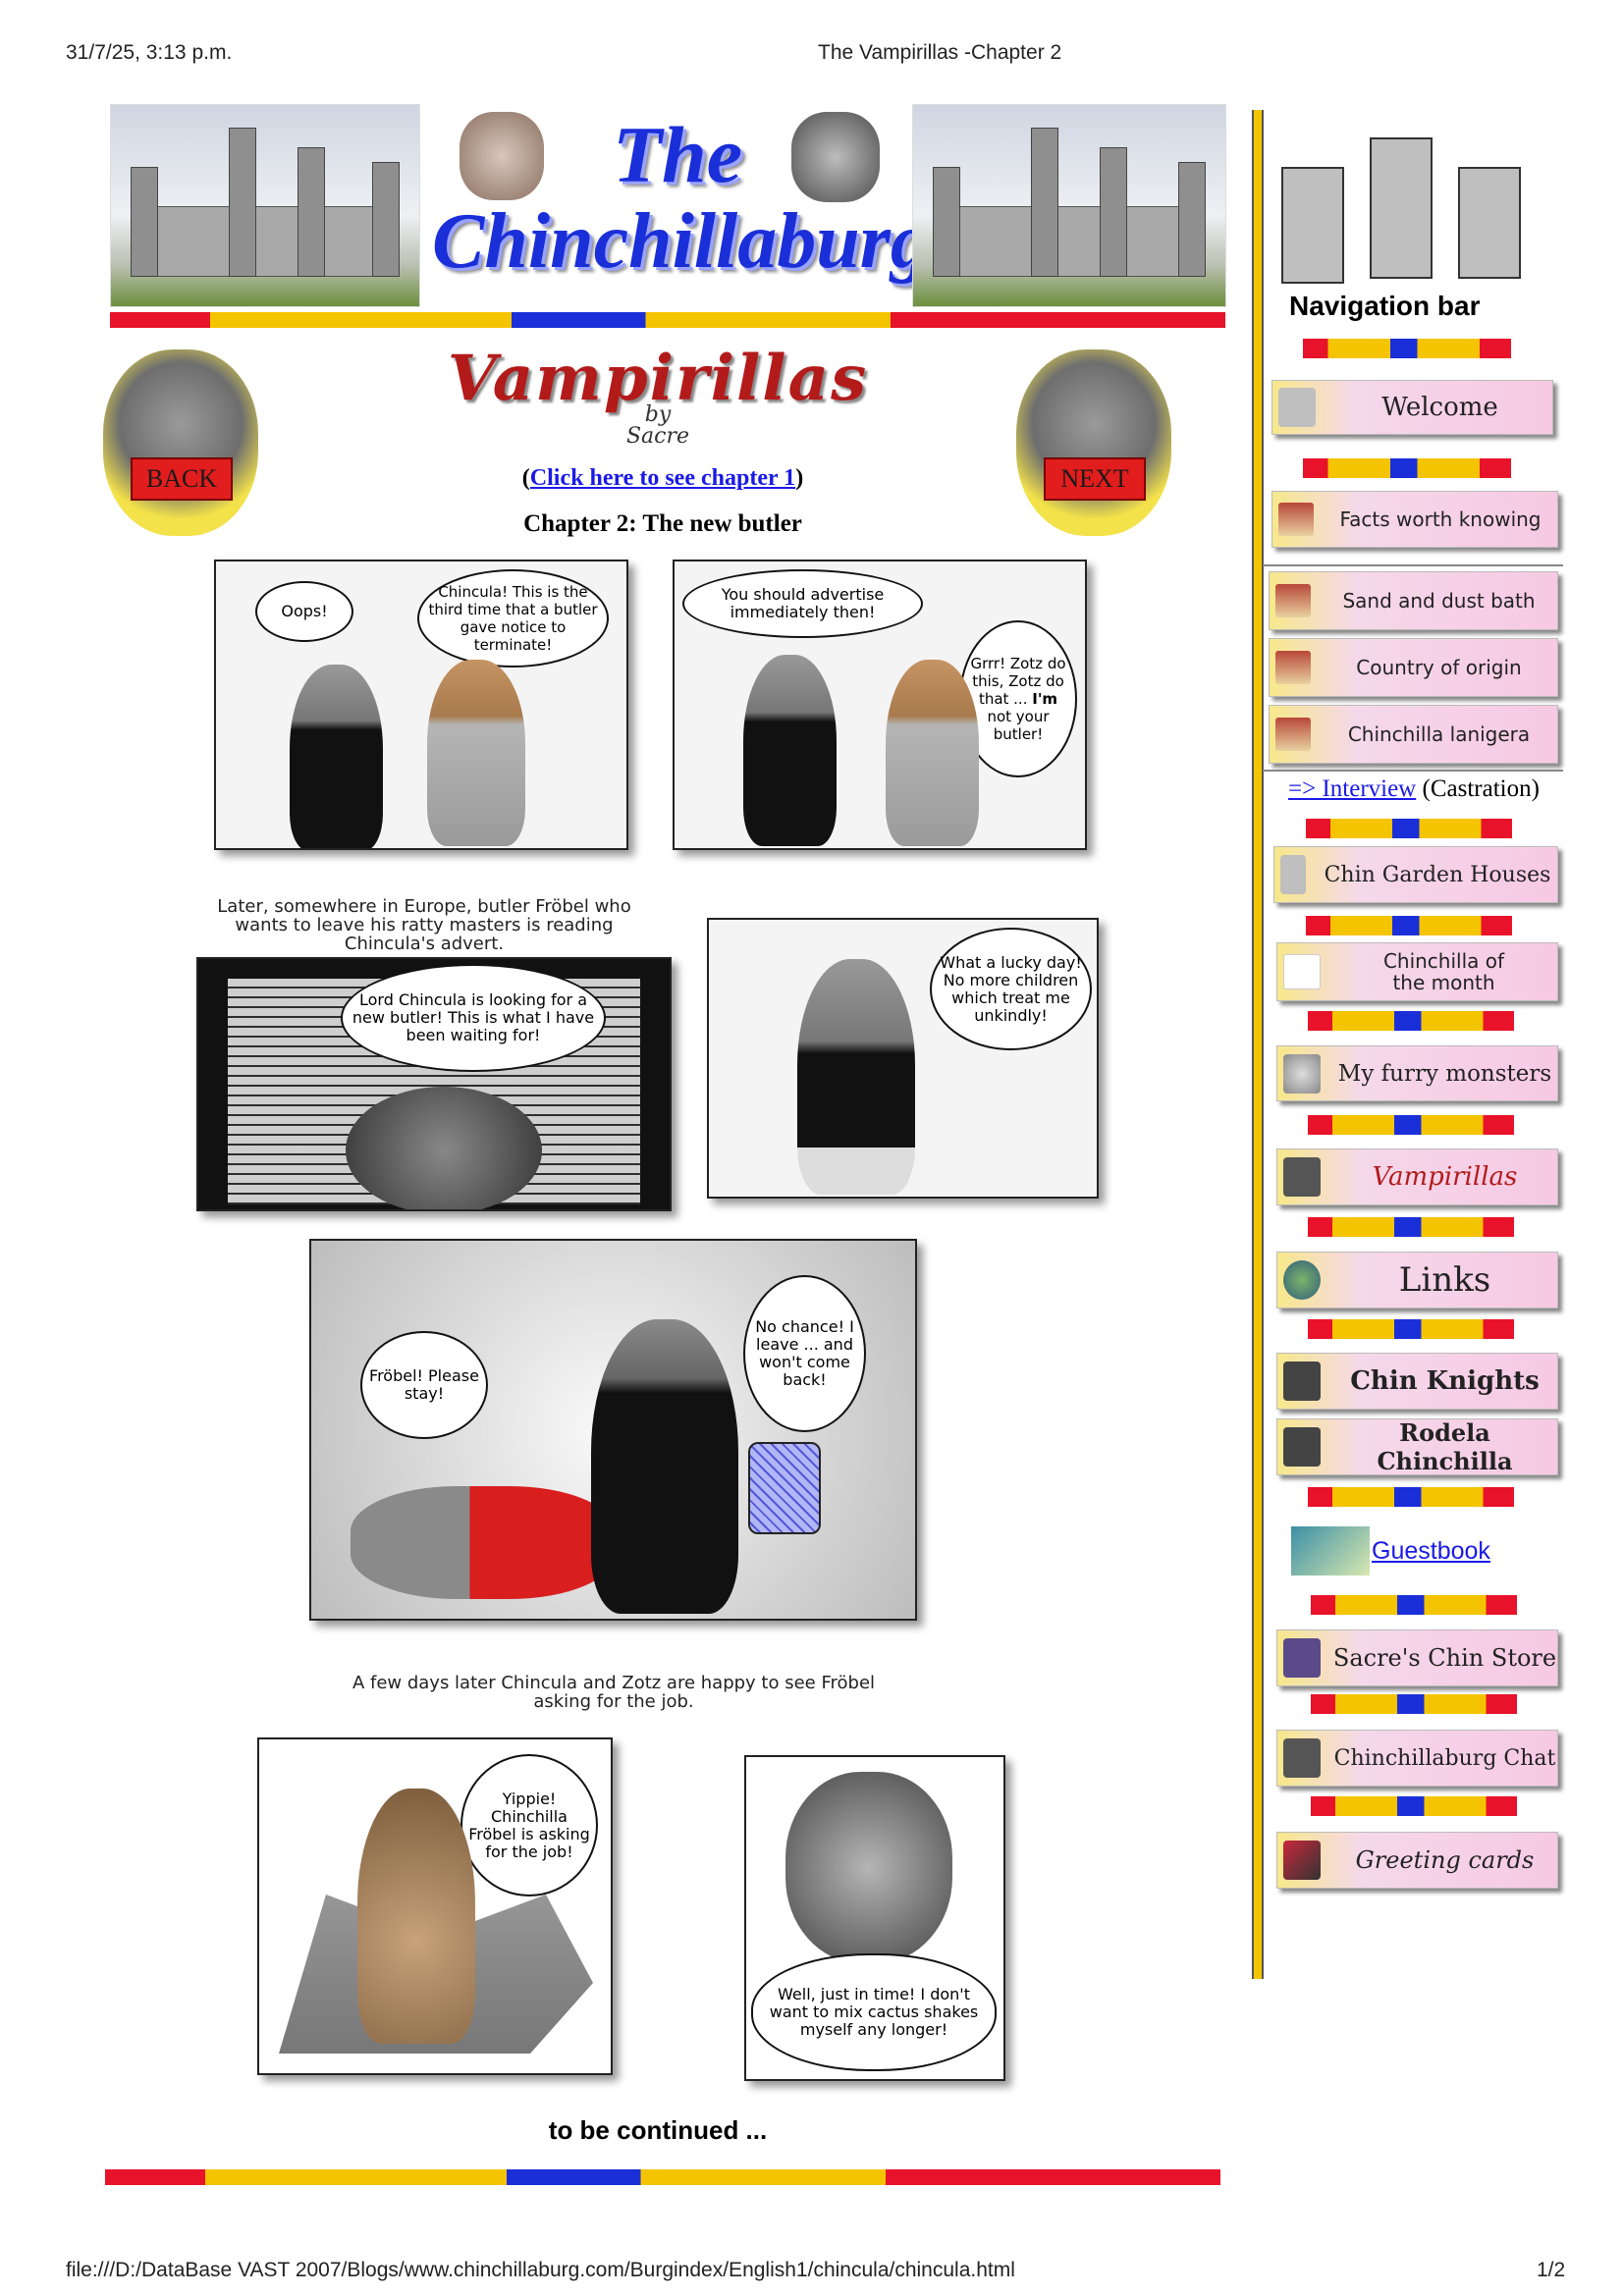 Image resolution: width=1623 pixels, height=2296 pixels. What do you see at coordinates (662, 523) in the screenshot?
I see `chapter-heading: Chapter 2: The new butler` at bounding box center [662, 523].